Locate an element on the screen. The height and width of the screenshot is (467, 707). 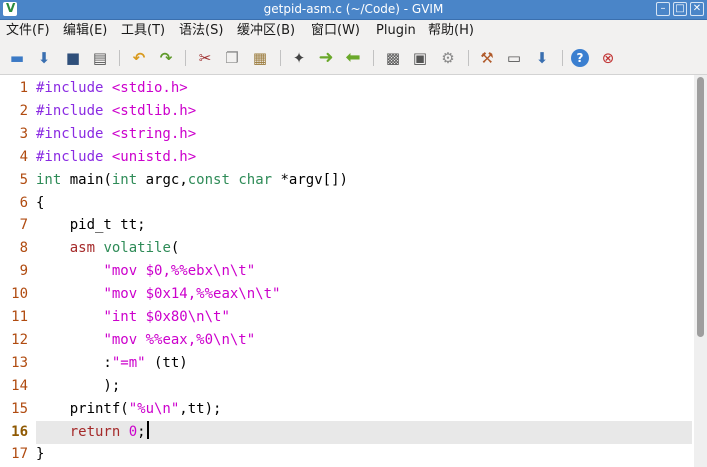
vertical-scrollbar is located at coordinates (700, 271).